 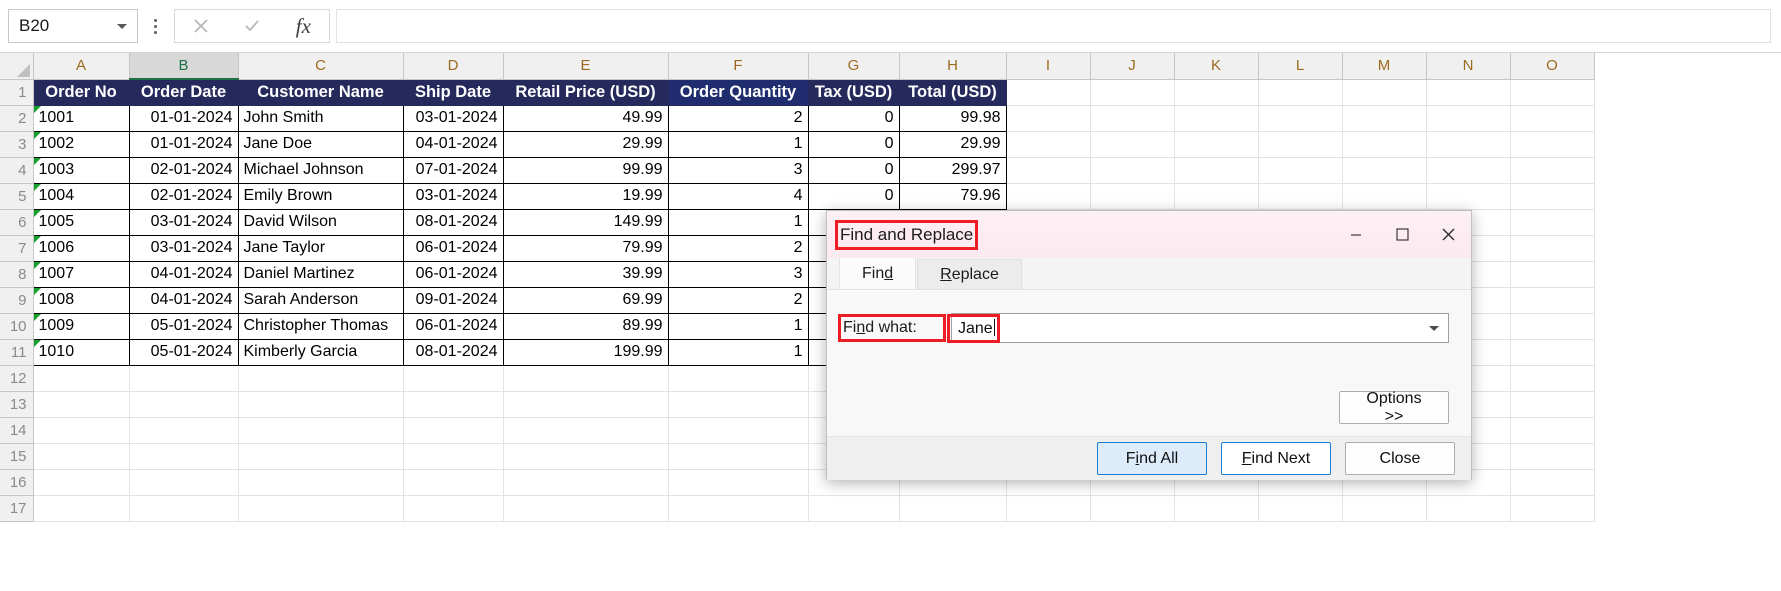 I want to click on cell-I3, so click(x=1048, y=144).